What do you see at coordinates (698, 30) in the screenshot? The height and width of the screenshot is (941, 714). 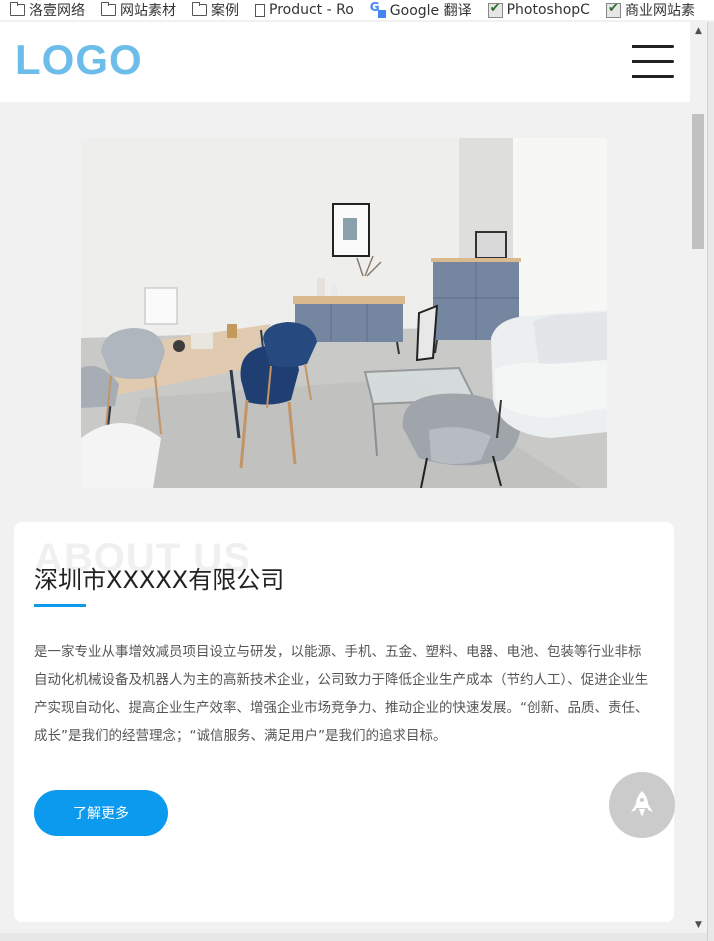 I see `scroll-up-arrow-icon: ▲` at bounding box center [698, 30].